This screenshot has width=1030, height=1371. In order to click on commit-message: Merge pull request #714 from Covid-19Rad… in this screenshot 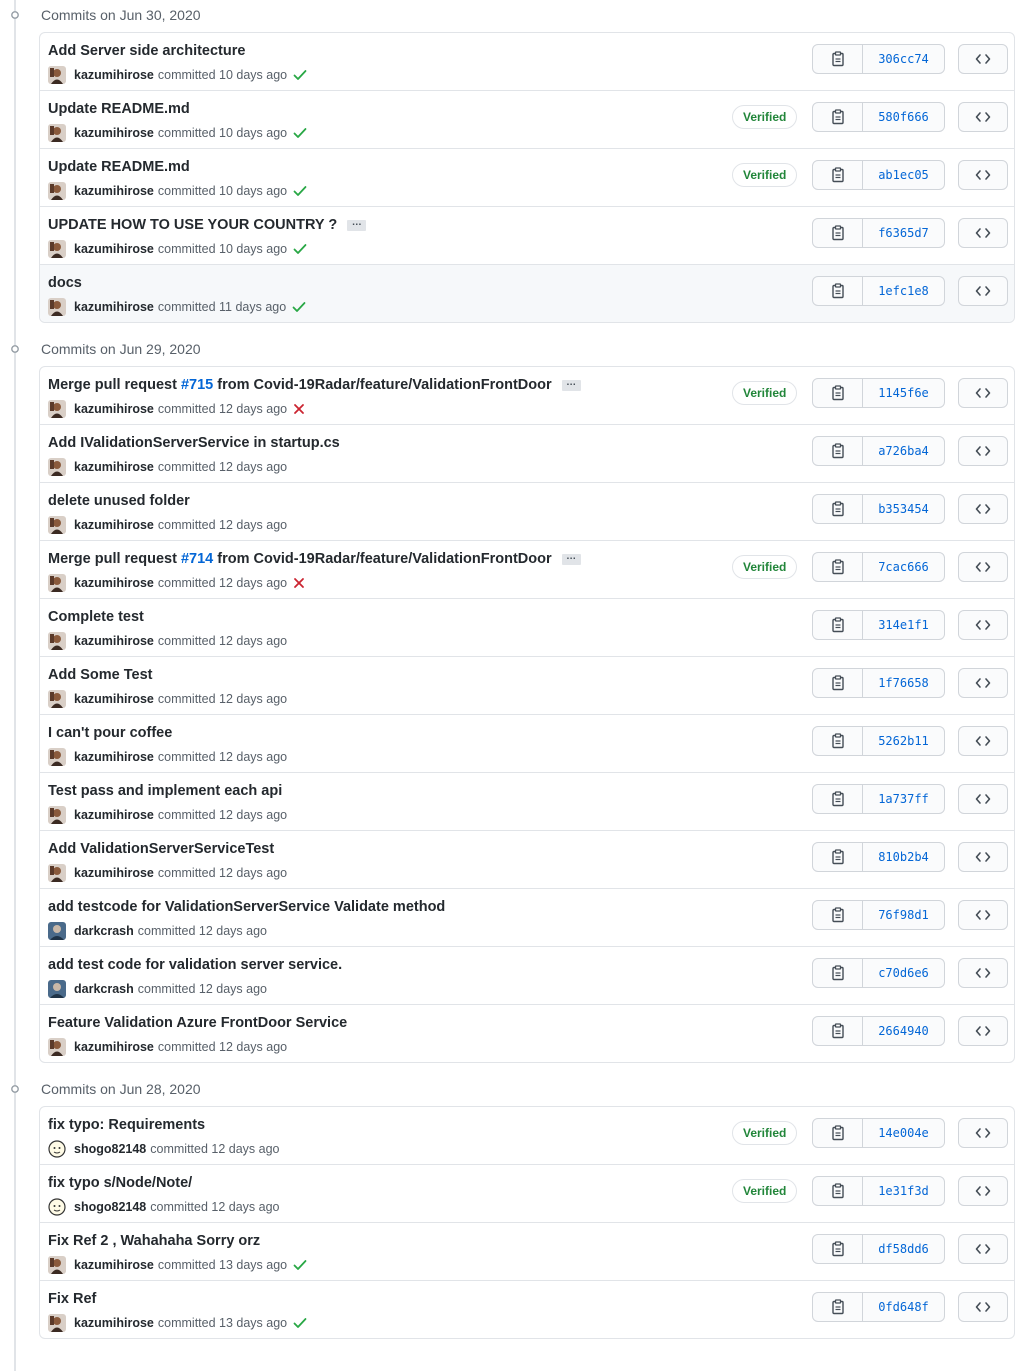, I will do `click(314, 559)`.